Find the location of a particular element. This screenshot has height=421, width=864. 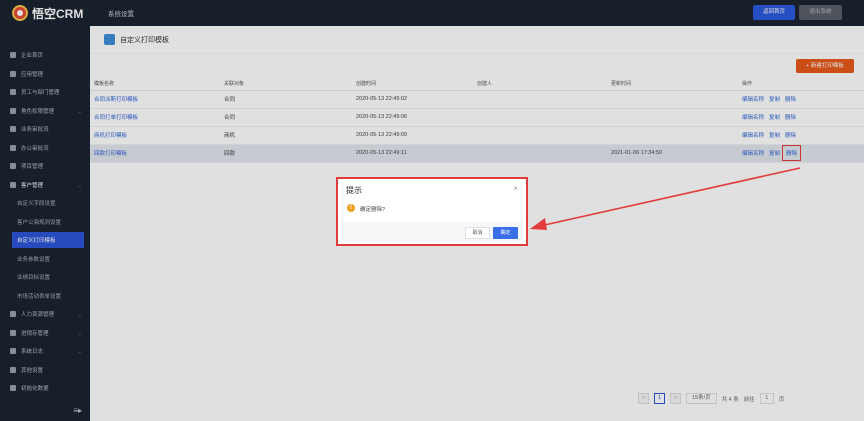

dialog-highlight-frame: 提示 × ! 确定删除? 取消 确定 is located at coordinates (432, 211).